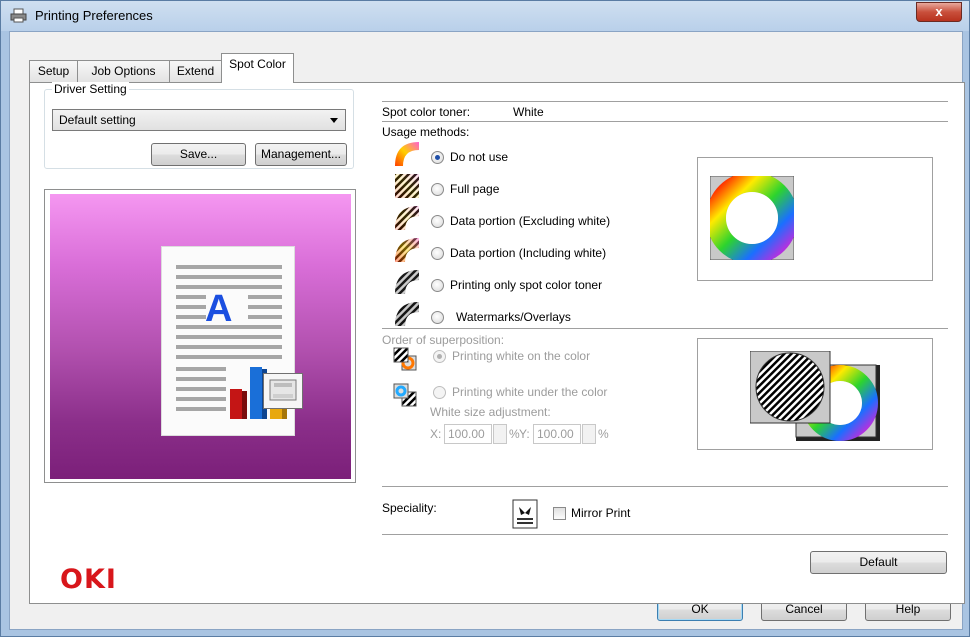 This screenshot has width=970, height=637. I want to click on mirror-print-label: Mirror Print, so click(601, 513).